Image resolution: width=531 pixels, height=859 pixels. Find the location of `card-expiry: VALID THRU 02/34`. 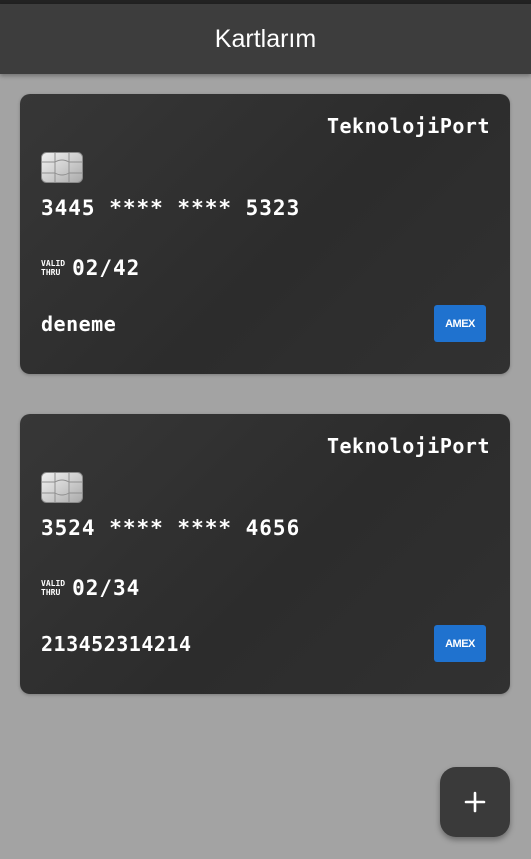

card-expiry: VALID THRU 02/34 is located at coordinates (90, 588).